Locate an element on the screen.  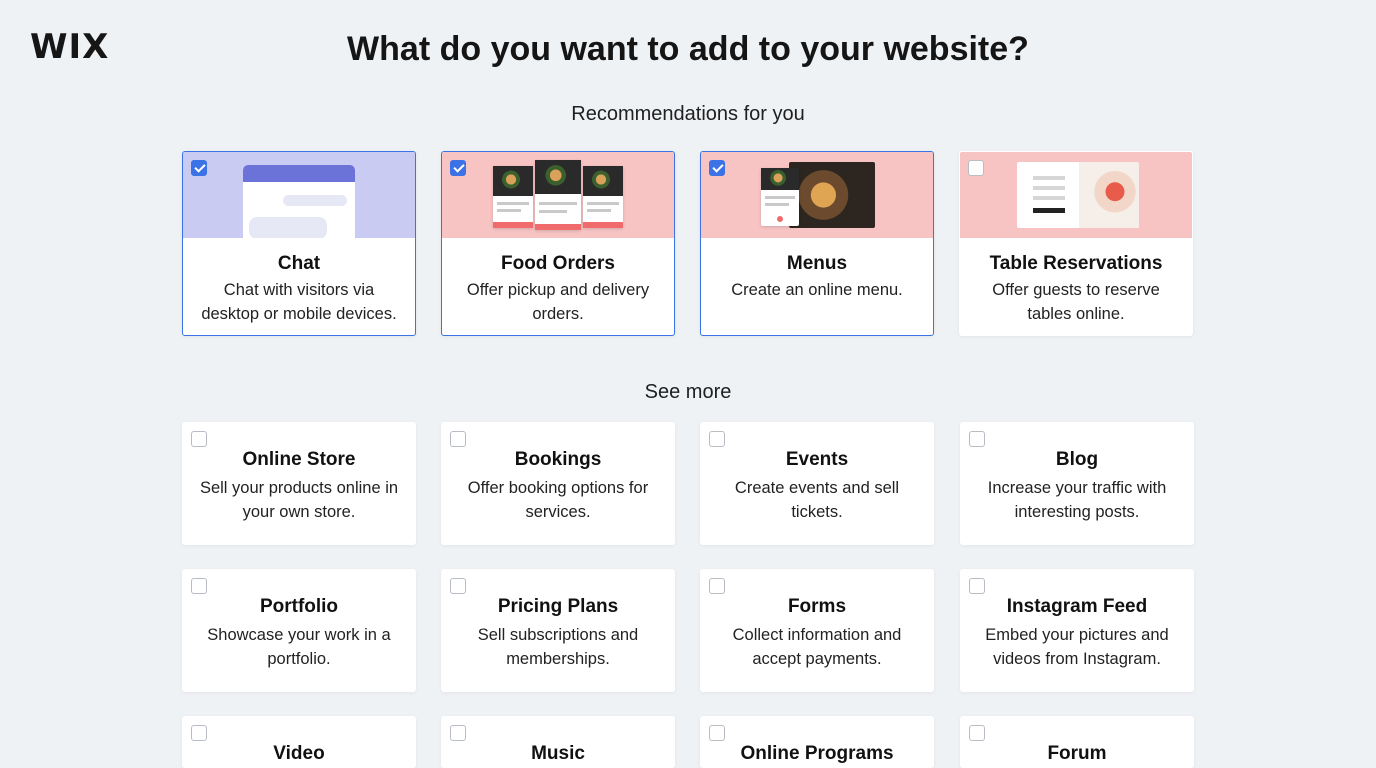
card-description: Collect information and accept payments. is located at coordinates (817, 647).